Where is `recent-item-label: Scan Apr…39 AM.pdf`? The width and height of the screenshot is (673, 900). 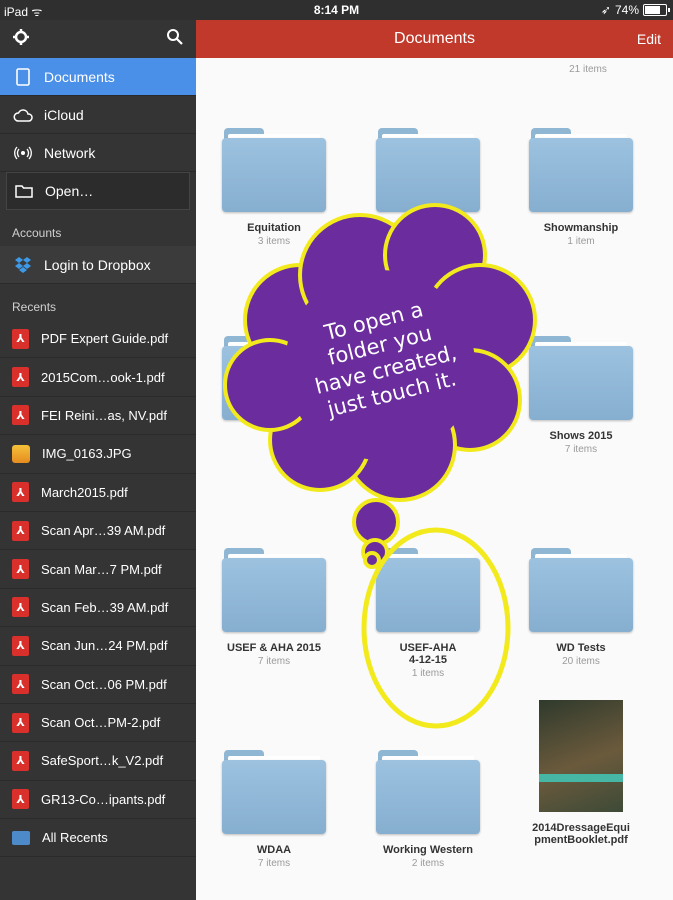
recent-item-label: Scan Apr…39 AM.pdf is located at coordinates (103, 531).